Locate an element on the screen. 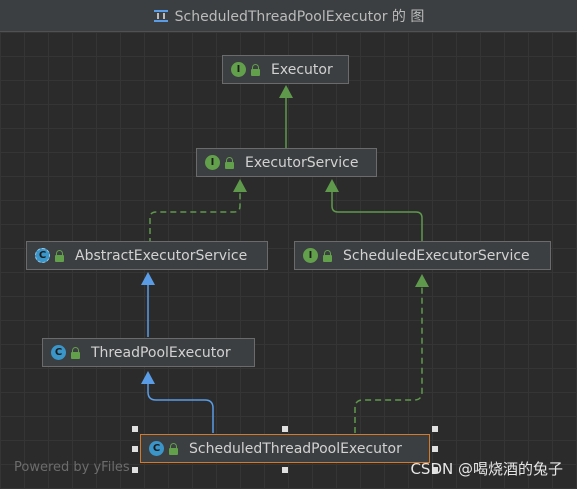 The height and width of the screenshot is (489, 577). node-label: ThreadPoolExecutor is located at coordinates (161, 352).